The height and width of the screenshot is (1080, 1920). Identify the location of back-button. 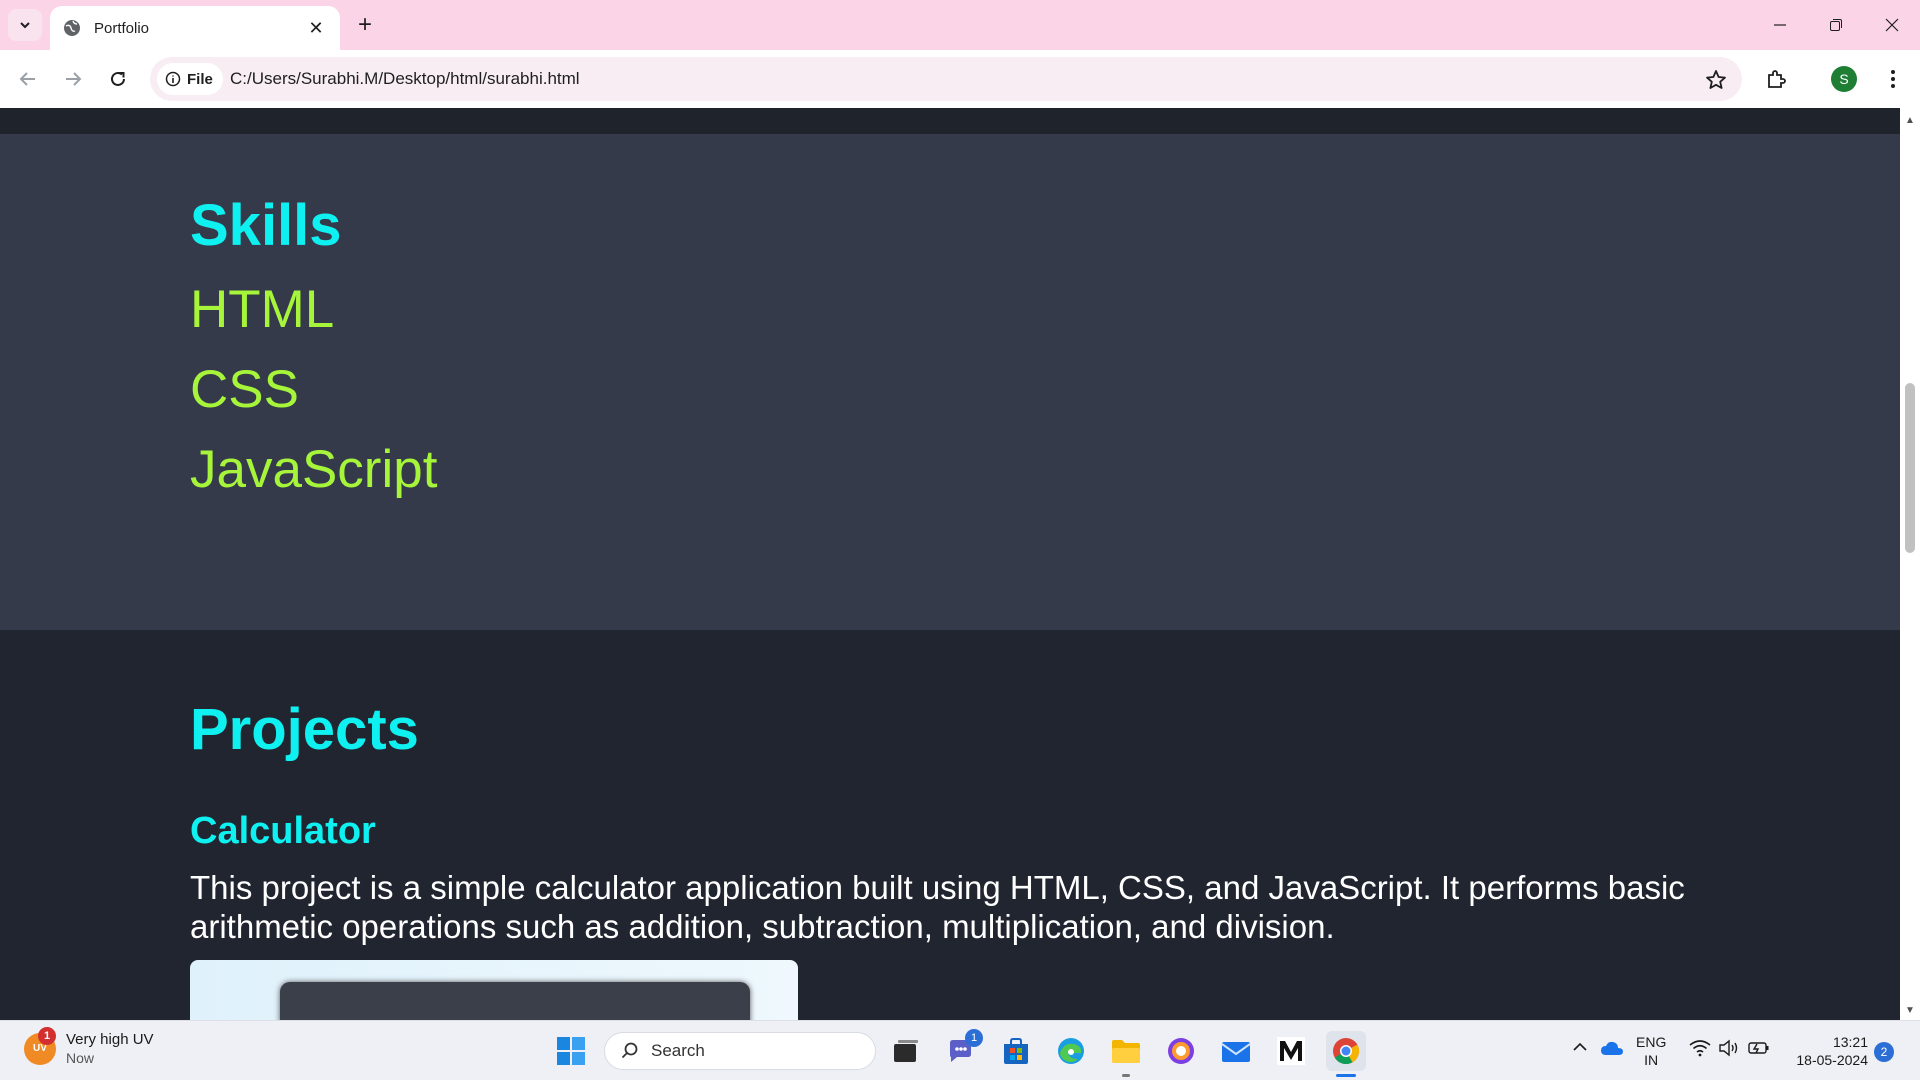
(28, 79).